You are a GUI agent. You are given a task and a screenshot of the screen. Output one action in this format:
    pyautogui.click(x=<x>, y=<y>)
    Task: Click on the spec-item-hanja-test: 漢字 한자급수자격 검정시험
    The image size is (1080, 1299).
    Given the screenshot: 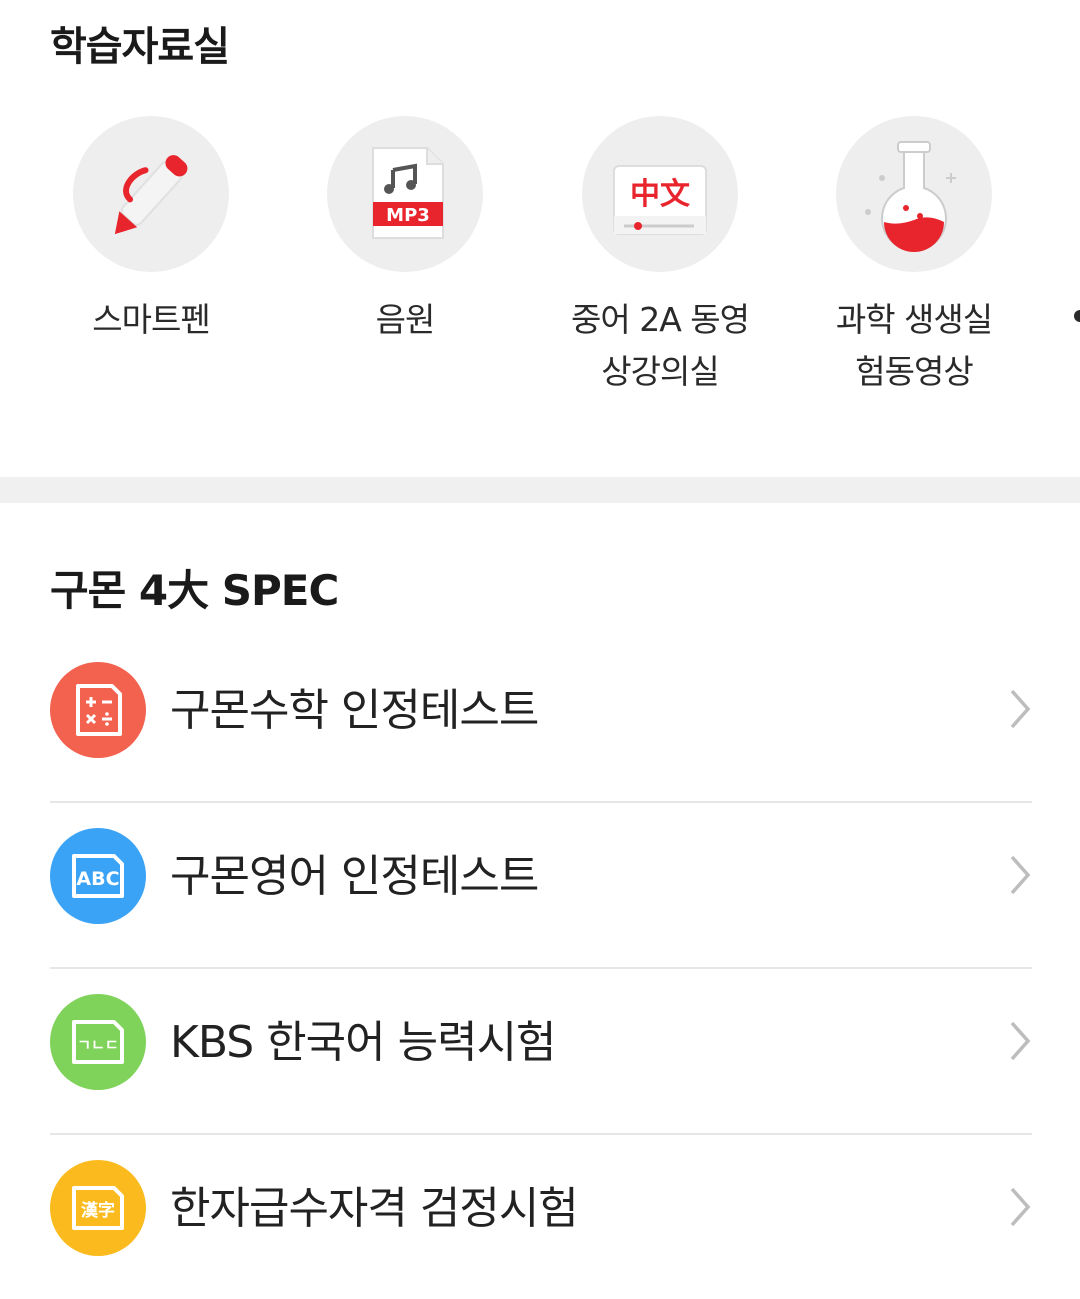 What is the action you would take?
    pyautogui.click(x=541, y=1217)
    